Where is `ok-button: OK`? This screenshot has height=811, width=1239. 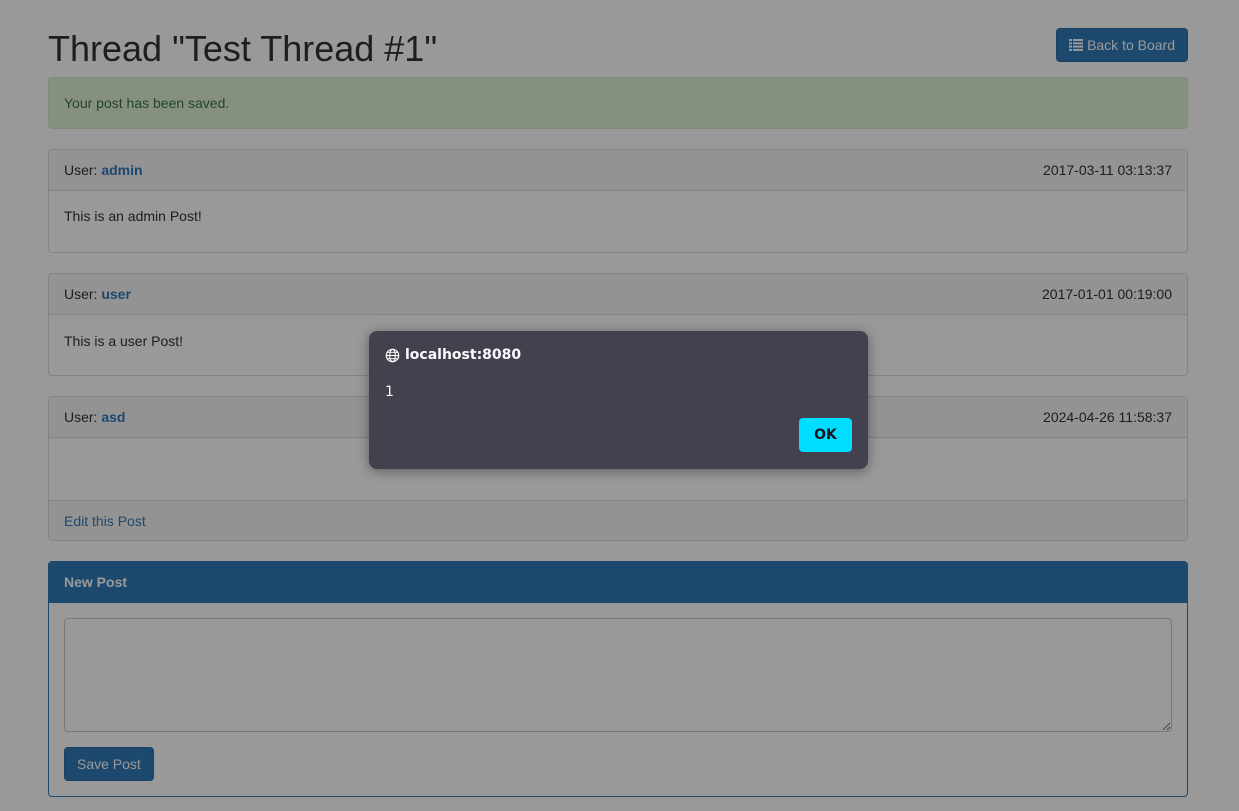 ok-button: OK is located at coordinates (825, 435).